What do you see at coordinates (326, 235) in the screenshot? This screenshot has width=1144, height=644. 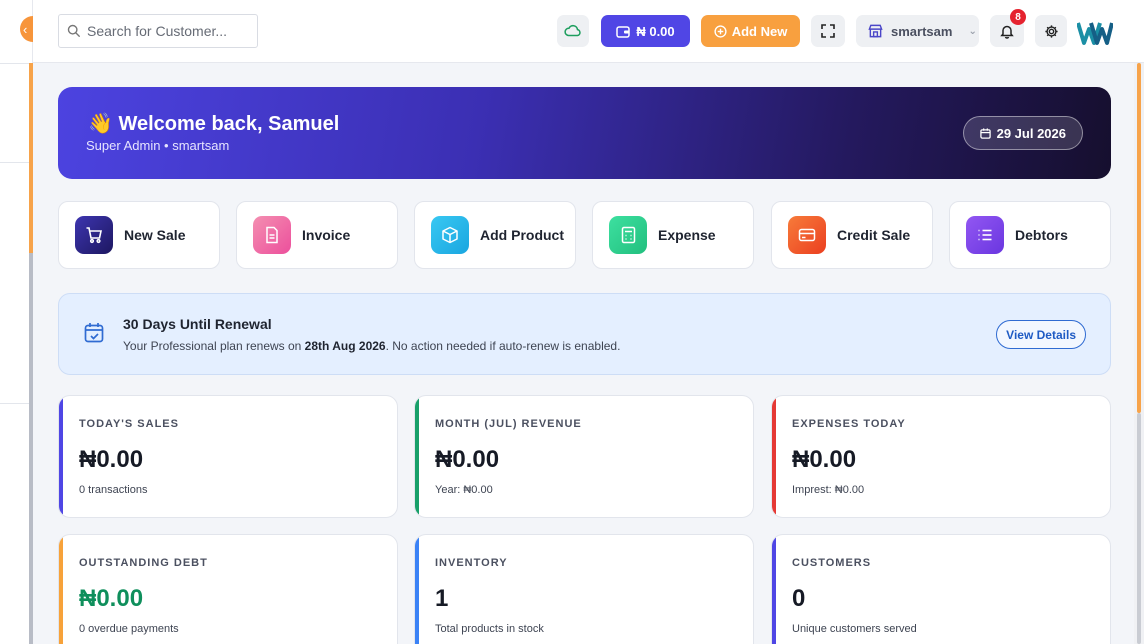 I see `quick-action-label: Invoice` at bounding box center [326, 235].